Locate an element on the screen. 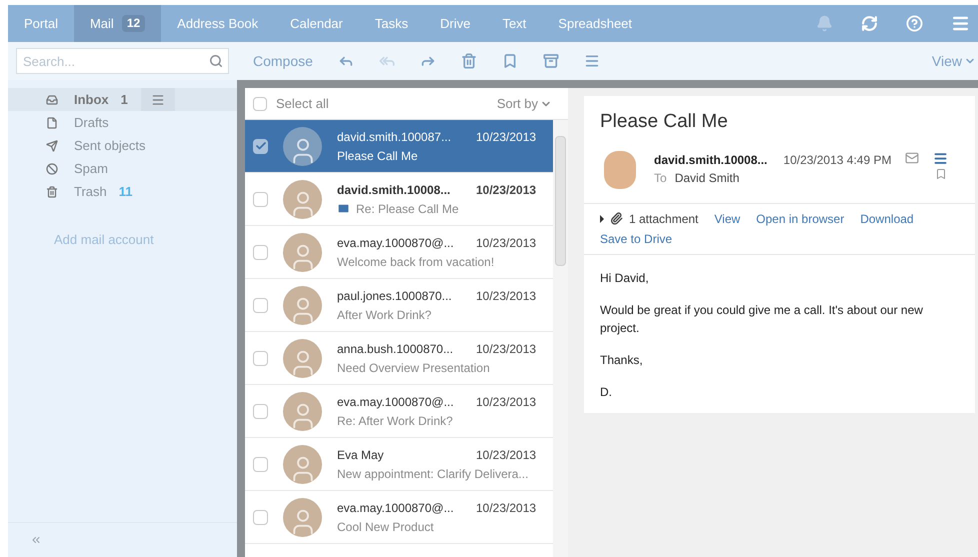 The height and width of the screenshot is (557, 978). folder-item: Spam is located at coordinates (122, 168).